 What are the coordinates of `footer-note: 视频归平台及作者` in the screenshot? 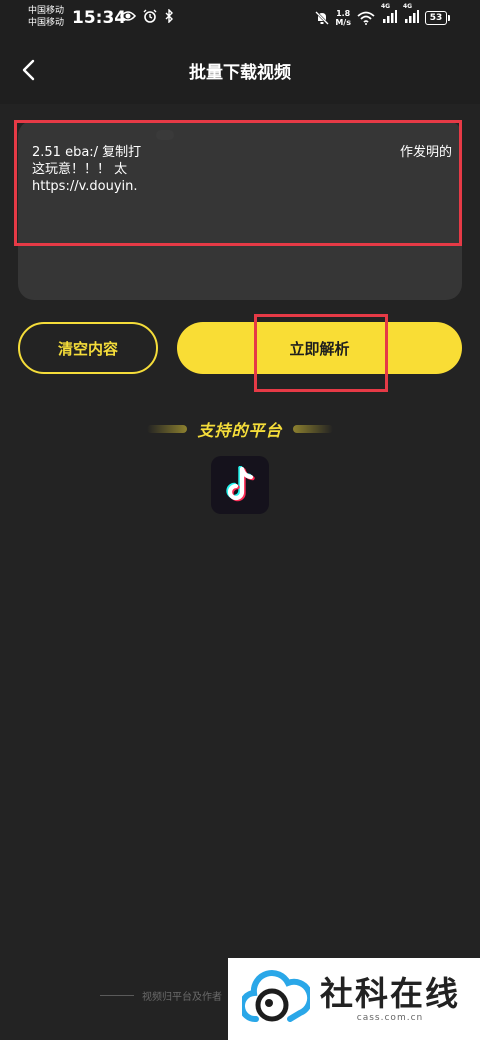 It's located at (161, 995).